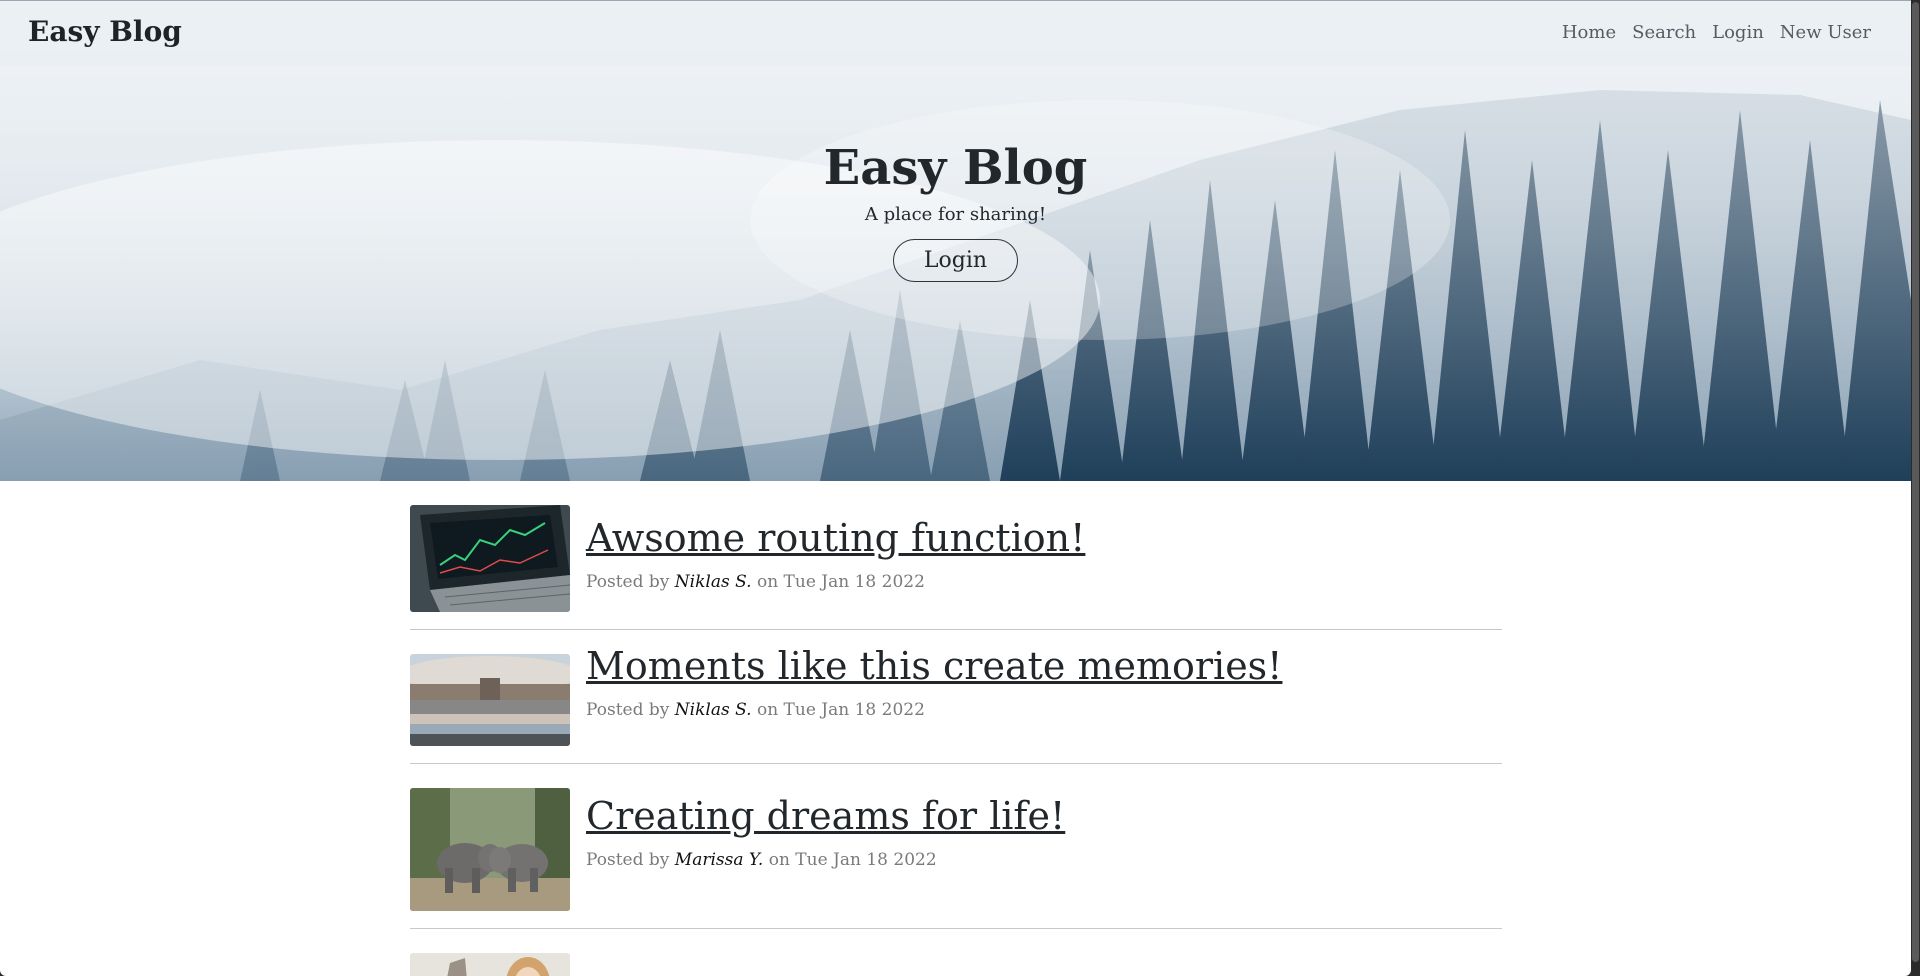 Image resolution: width=1920 pixels, height=976 pixels. What do you see at coordinates (825, 816) in the screenshot?
I see `post-title-link: Creating dreams for life!` at bounding box center [825, 816].